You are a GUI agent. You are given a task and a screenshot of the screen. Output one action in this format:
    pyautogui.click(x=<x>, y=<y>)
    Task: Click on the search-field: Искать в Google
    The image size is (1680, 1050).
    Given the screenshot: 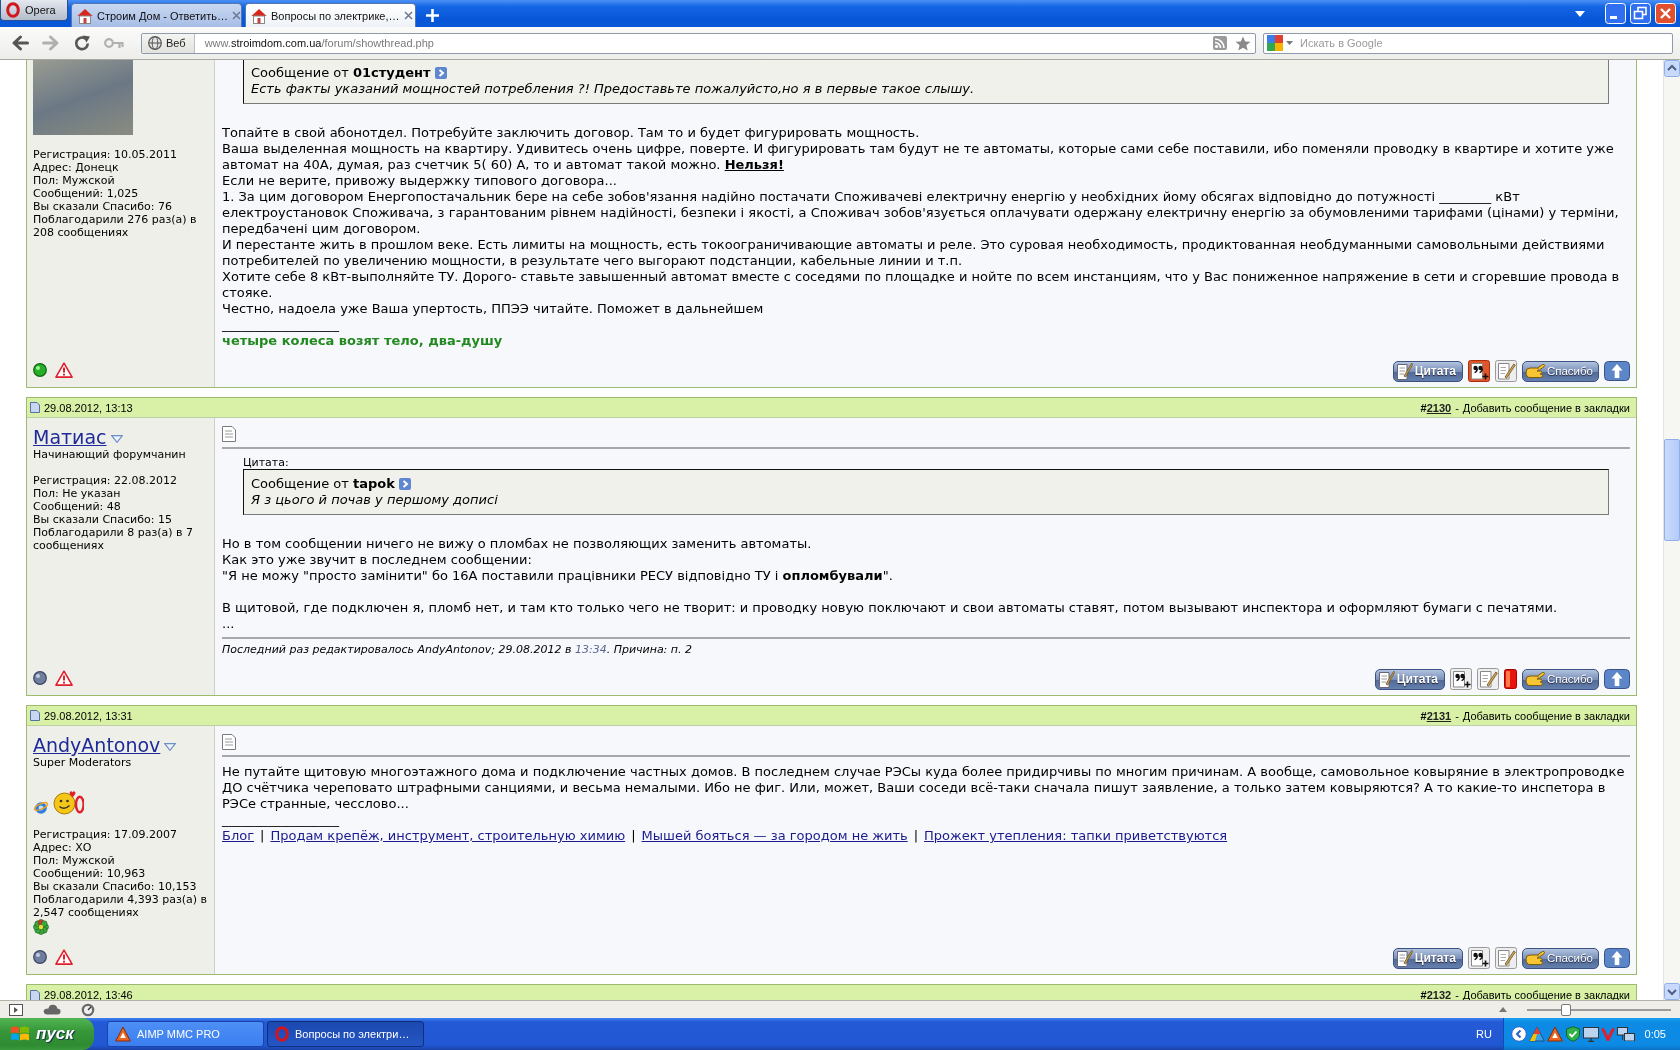 What is the action you would take?
    pyautogui.click(x=1484, y=43)
    